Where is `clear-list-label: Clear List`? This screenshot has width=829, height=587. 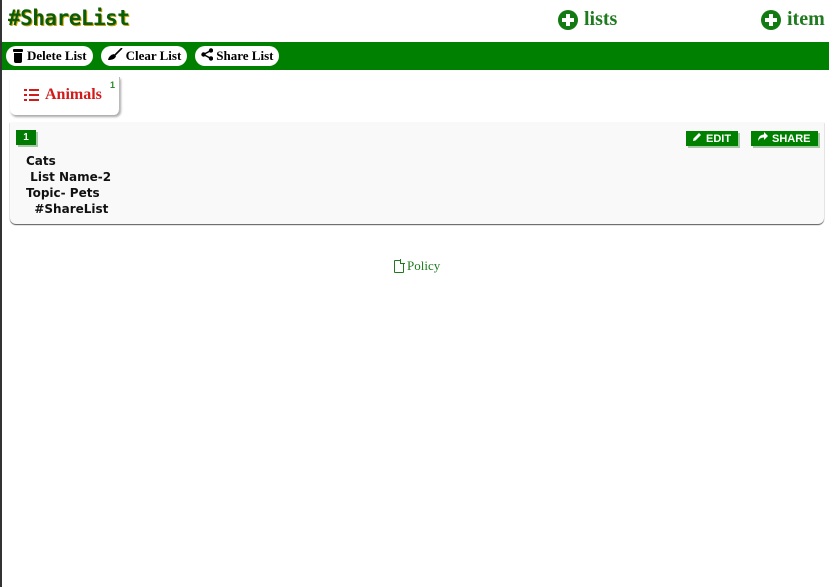
clear-list-label: Clear List is located at coordinates (153, 55).